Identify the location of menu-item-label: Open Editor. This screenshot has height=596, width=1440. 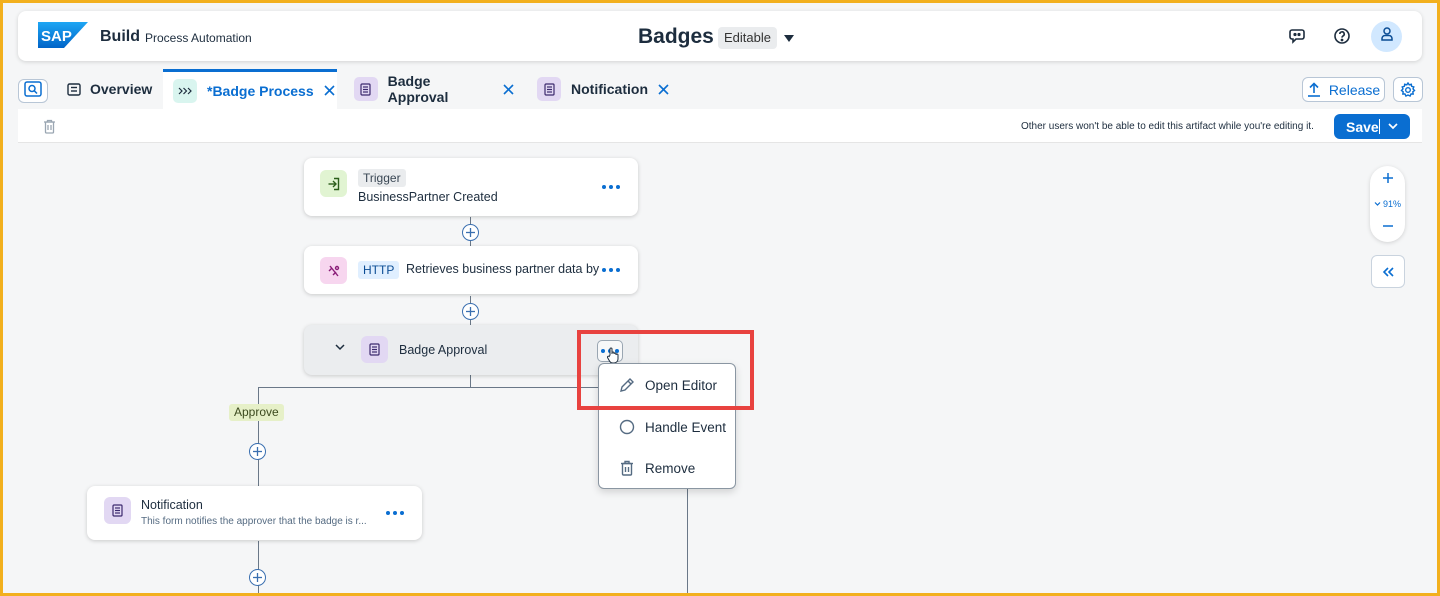
(681, 385).